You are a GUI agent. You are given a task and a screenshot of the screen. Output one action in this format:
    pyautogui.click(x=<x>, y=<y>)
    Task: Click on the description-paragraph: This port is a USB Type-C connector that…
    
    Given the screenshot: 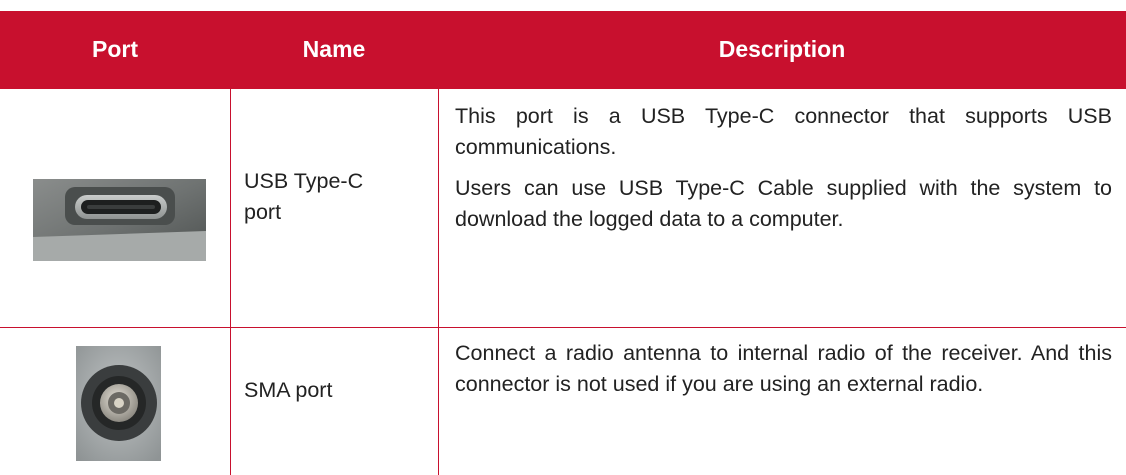 What is the action you would take?
    pyautogui.click(x=783, y=131)
    